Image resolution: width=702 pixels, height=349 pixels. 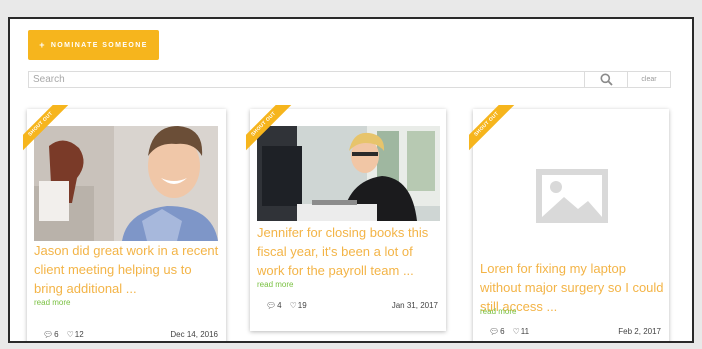 What do you see at coordinates (42, 45) in the screenshot?
I see `plus-icon: +` at bounding box center [42, 45].